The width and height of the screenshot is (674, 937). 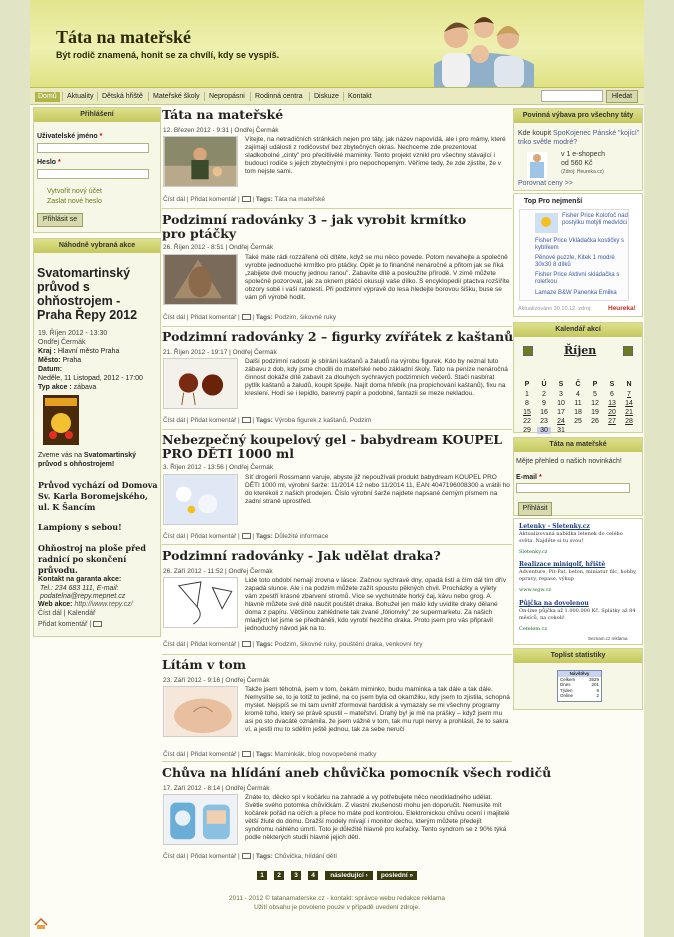 I want to click on nav-family-centers: Rodinná centra, so click(x=278, y=97).